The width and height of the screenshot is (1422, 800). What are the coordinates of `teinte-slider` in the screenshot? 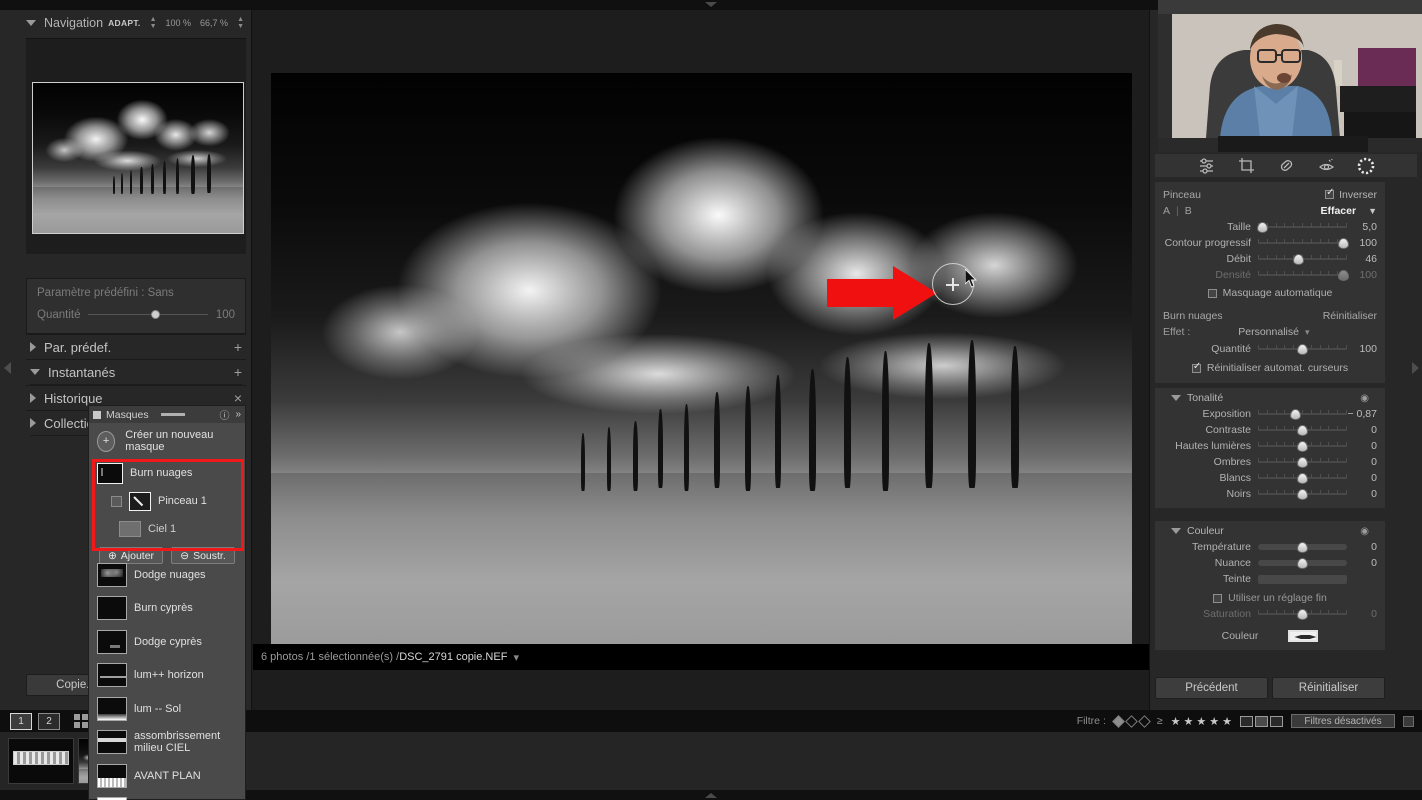 It's located at (1302, 579).